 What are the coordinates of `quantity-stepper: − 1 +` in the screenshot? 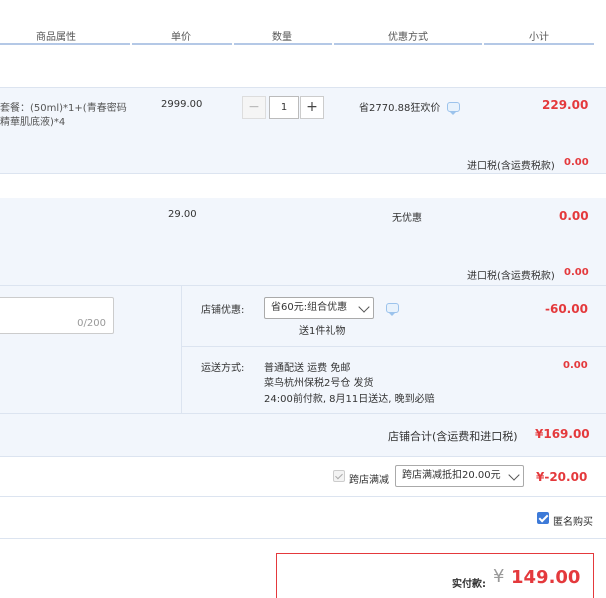 It's located at (283, 107).